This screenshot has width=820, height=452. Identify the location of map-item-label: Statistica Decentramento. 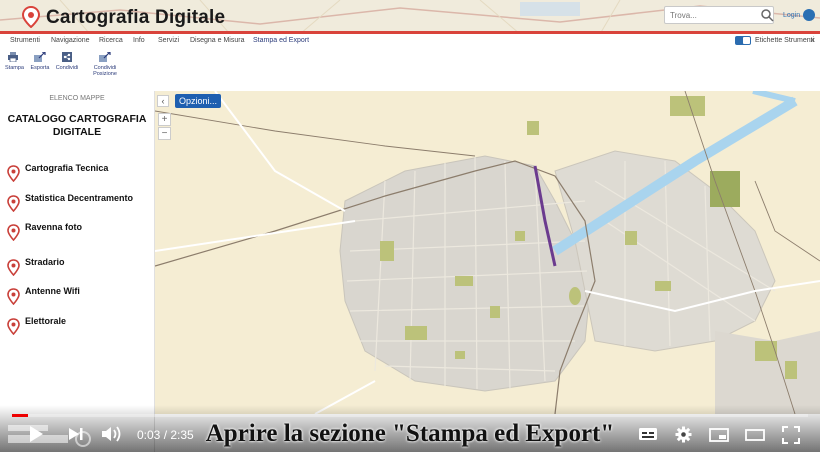
(79, 198).